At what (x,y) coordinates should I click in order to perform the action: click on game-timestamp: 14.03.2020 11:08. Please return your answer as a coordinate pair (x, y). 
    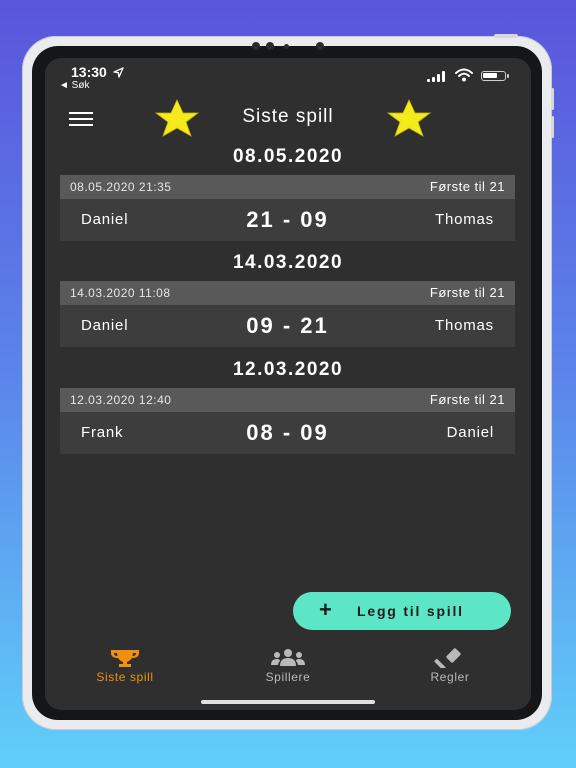
    Looking at the image, I should click on (120, 293).